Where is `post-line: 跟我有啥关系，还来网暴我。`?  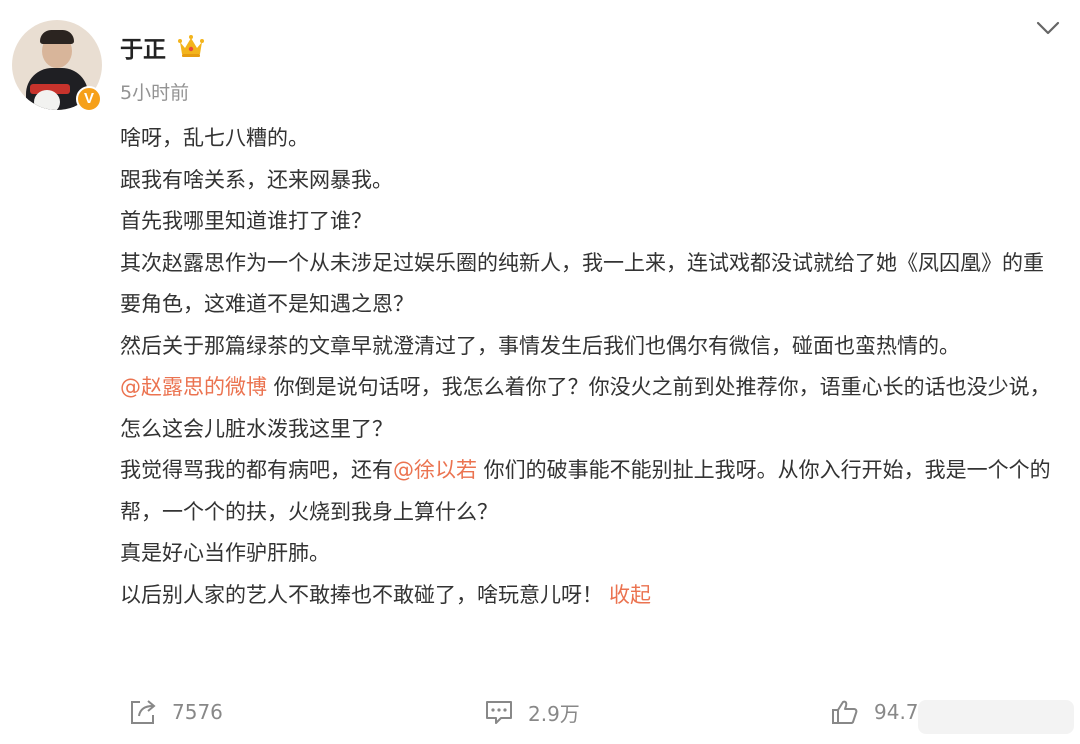
post-line: 跟我有啥关系，还来网暴我。 is located at coordinates (256, 179).